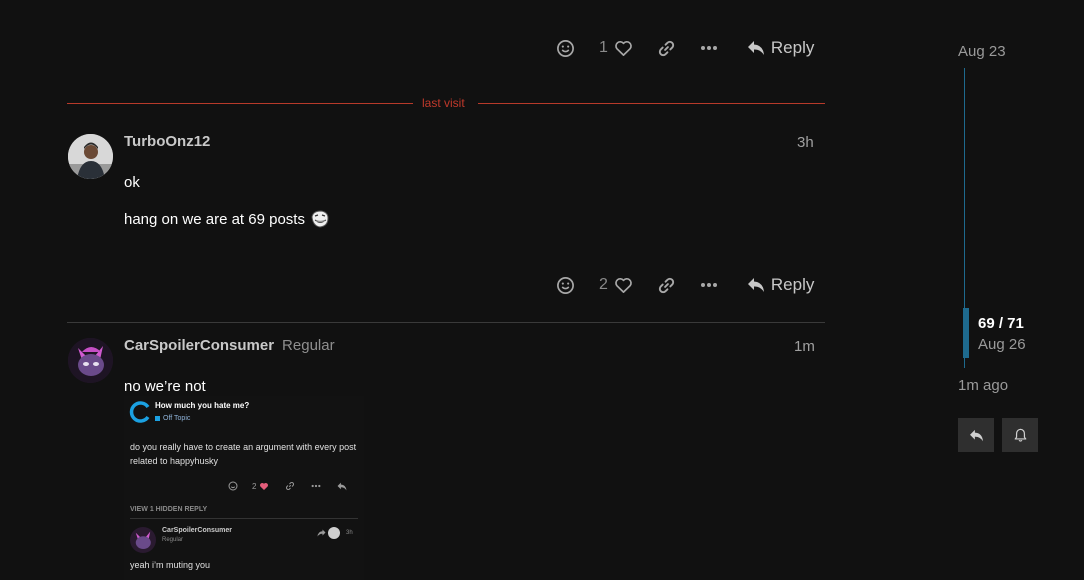 This screenshot has height=580, width=1084. What do you see at coordinates (254, 486) in the screenshot?
I see `embedded-like-count: 2` at bounding box center [254, 486].